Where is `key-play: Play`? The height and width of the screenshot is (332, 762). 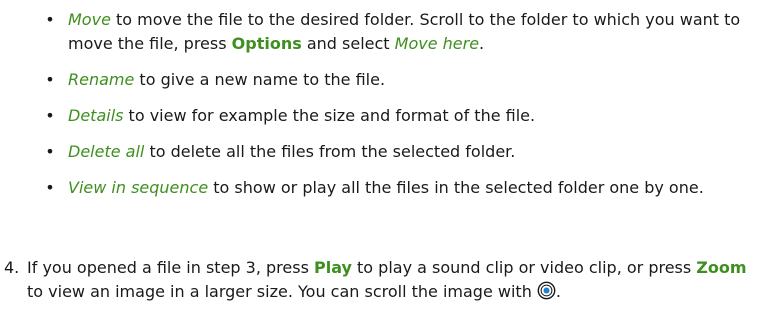
key-play: Play is located at coordinates (332, 267).